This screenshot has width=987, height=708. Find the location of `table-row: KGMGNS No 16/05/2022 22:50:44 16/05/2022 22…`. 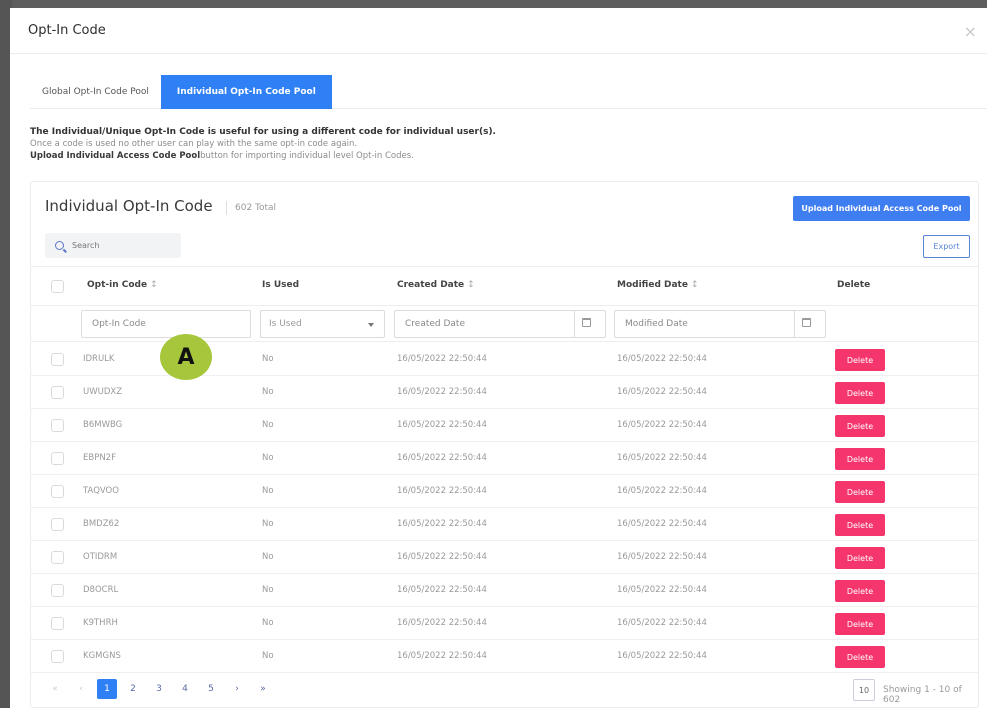

table-row: KGMGNS No 16/05/2022 22:50:44 16/05/2022 22… is located at coordinates (504, 656).